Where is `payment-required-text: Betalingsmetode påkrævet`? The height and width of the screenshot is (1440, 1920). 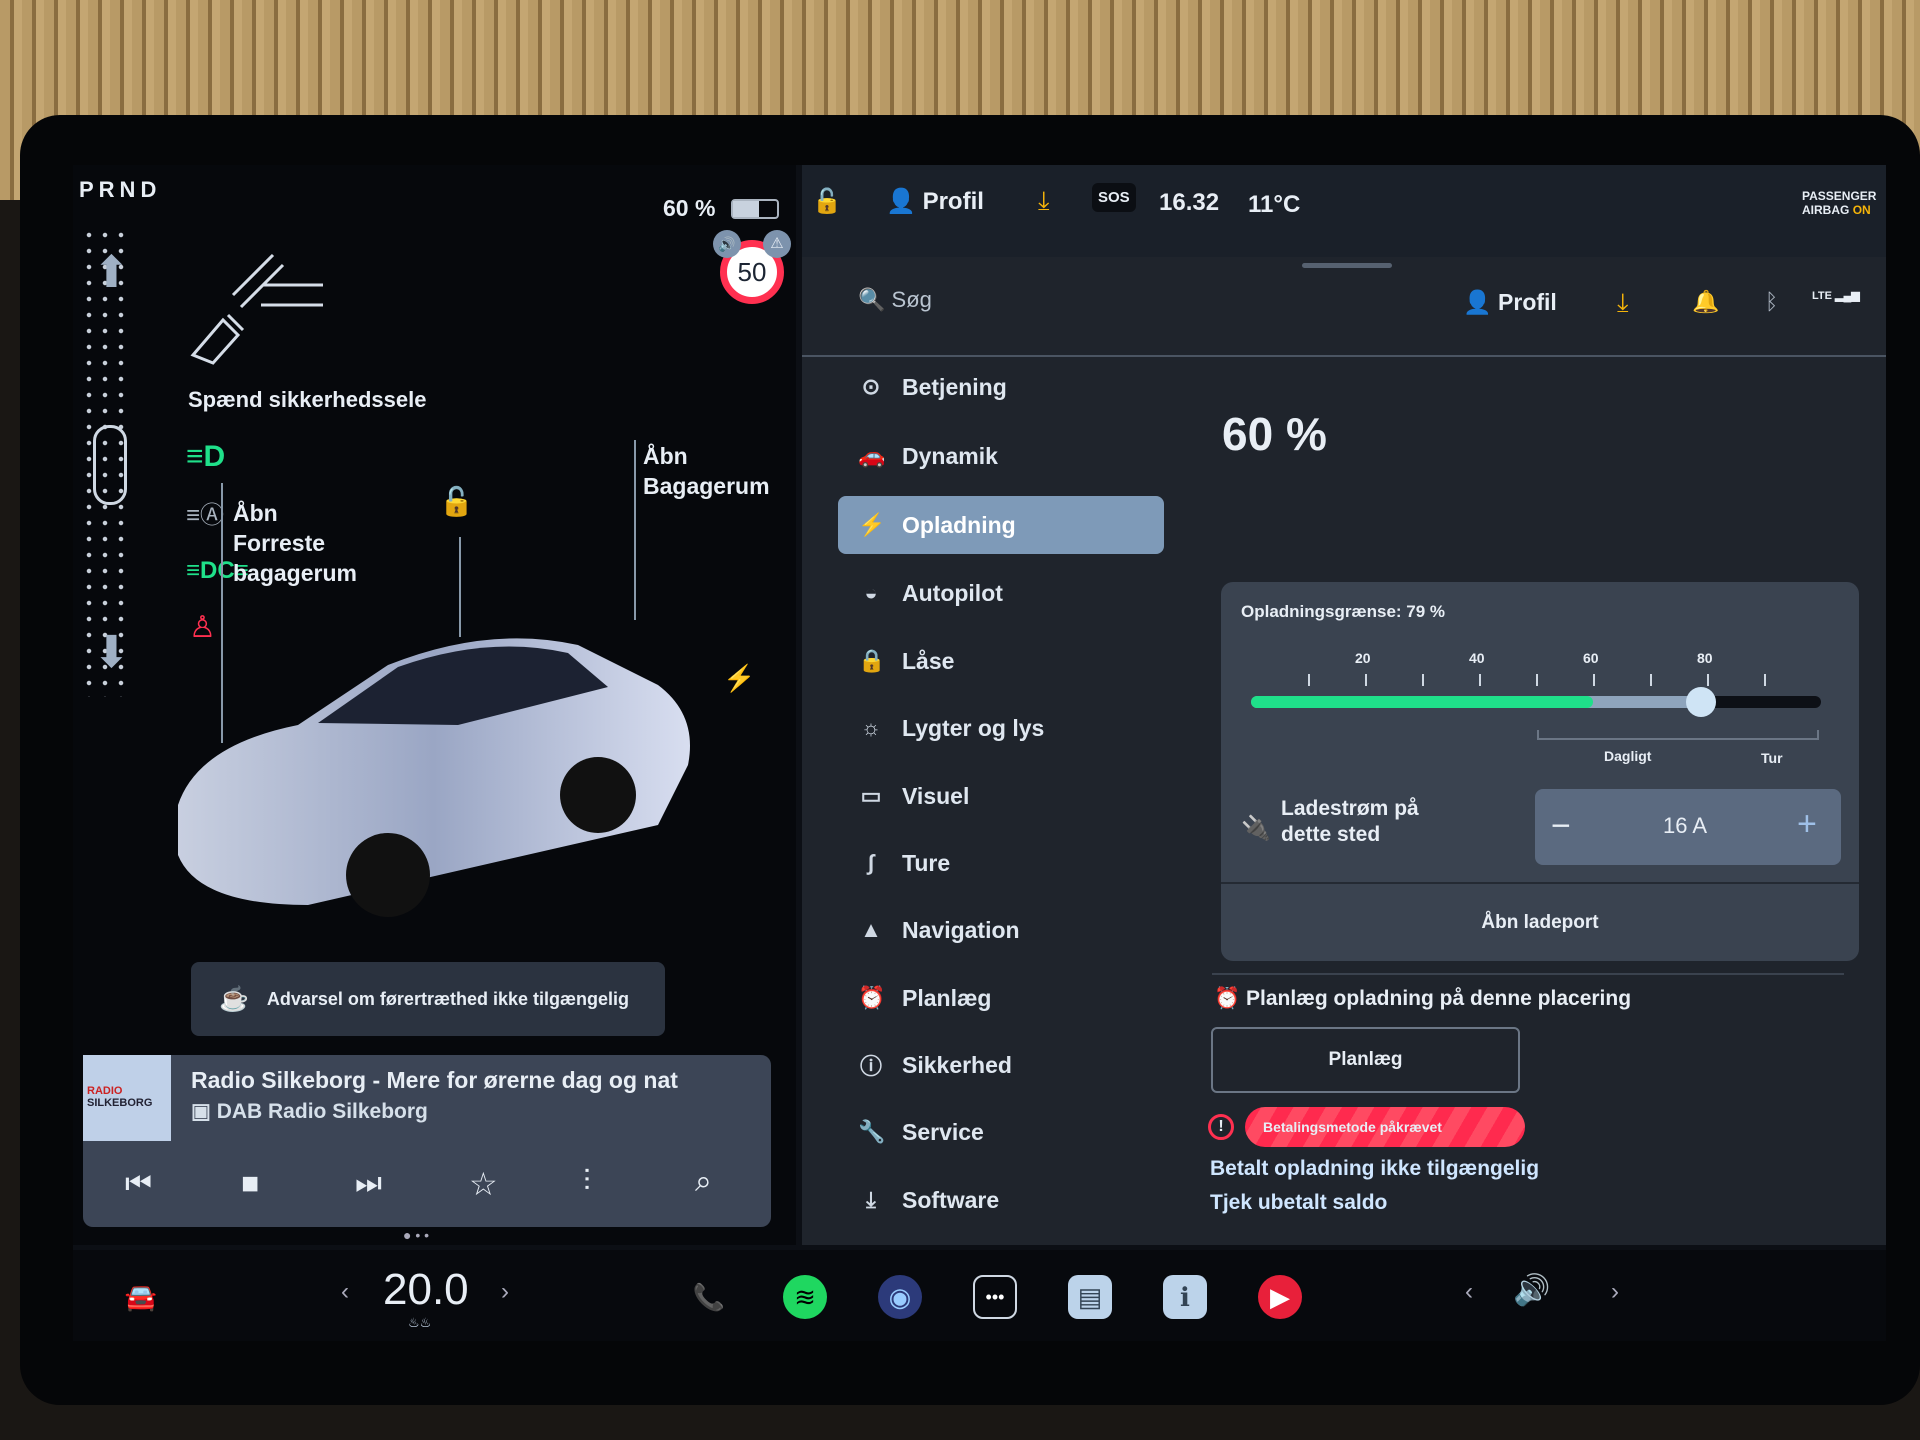
payment-required-text: Betalingsmetode påkrævet is located at coordinates (1352, 1127).